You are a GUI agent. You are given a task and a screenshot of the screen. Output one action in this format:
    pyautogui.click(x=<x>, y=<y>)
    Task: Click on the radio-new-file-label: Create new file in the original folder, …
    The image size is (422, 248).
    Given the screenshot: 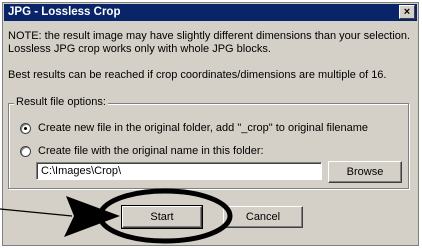 What is the action you would take?
    pyautogui.click(x=203, y=128)
    